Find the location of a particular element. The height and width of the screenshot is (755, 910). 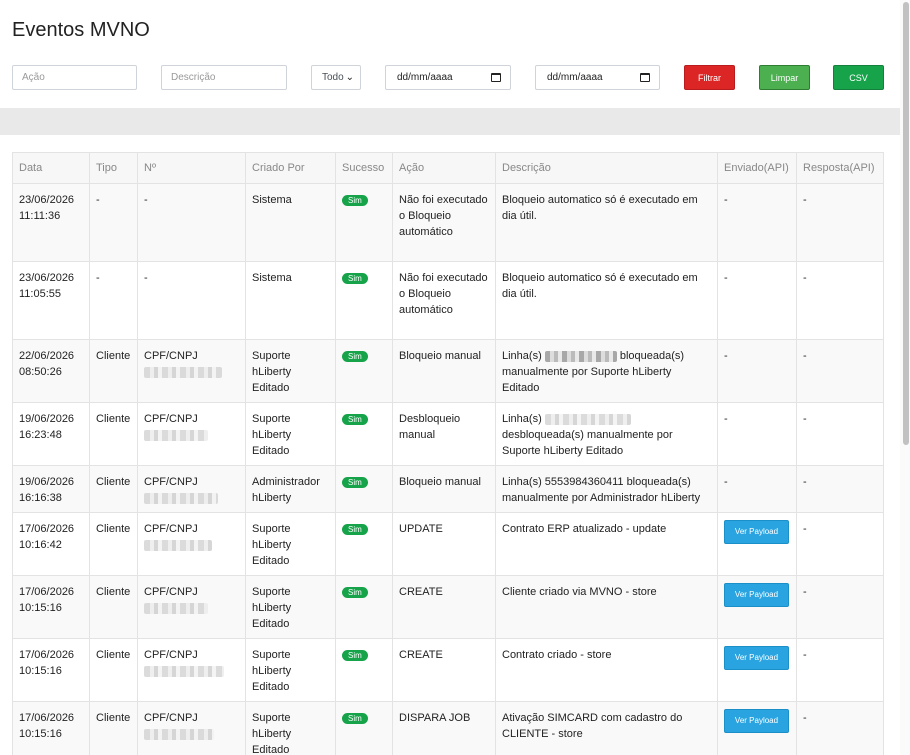

scrollbar is located at coordinates (905, 377).